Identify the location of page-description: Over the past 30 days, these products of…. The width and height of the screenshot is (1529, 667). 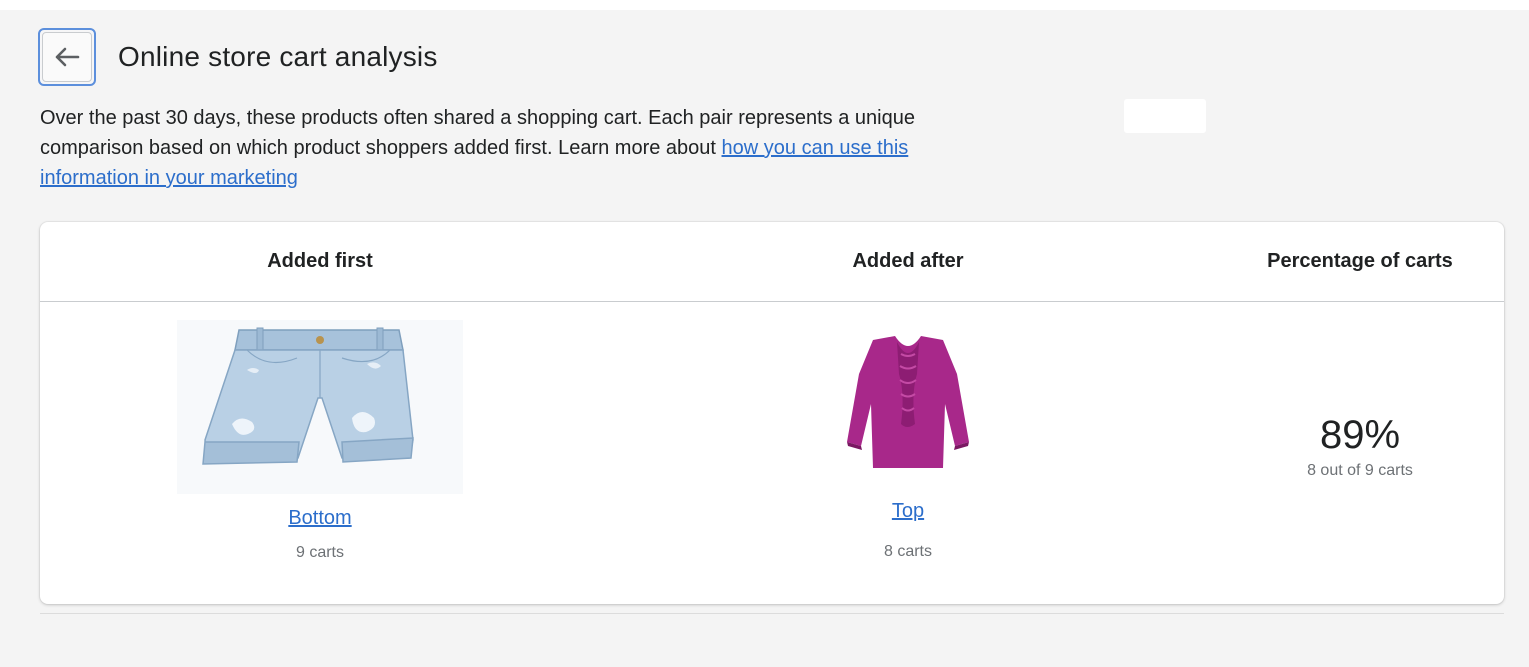
(480, 148).